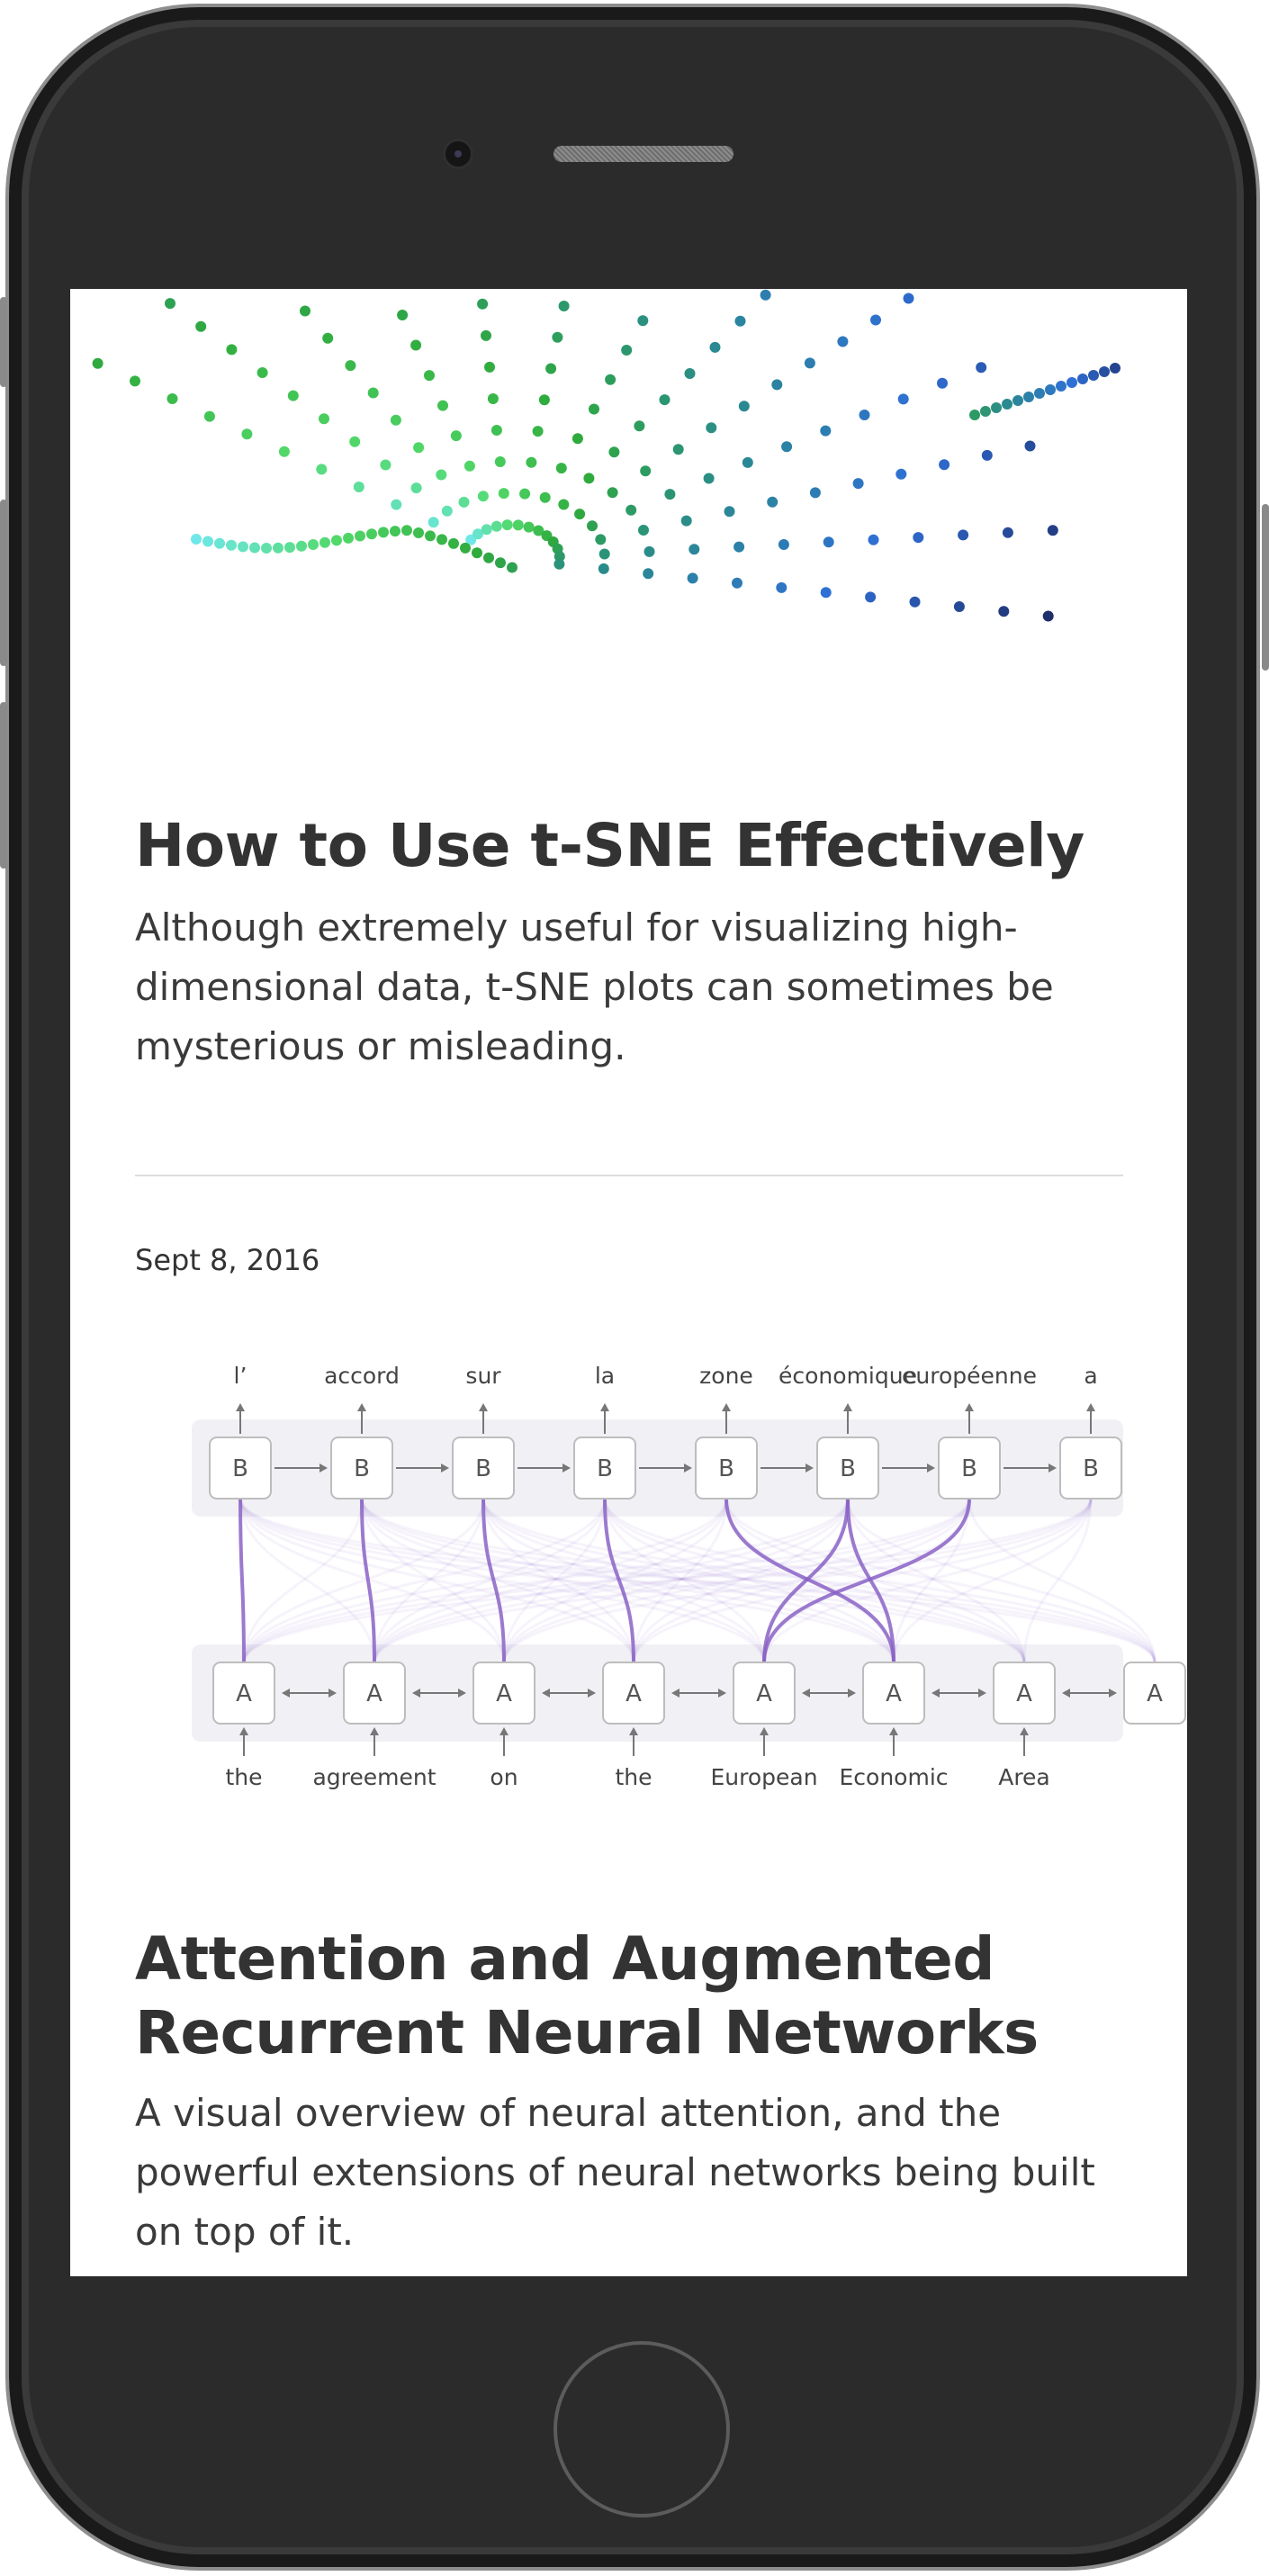  Describe the element at coordinates (969, 1376) in the screenshot. I see `output-word: européenne` at that location.